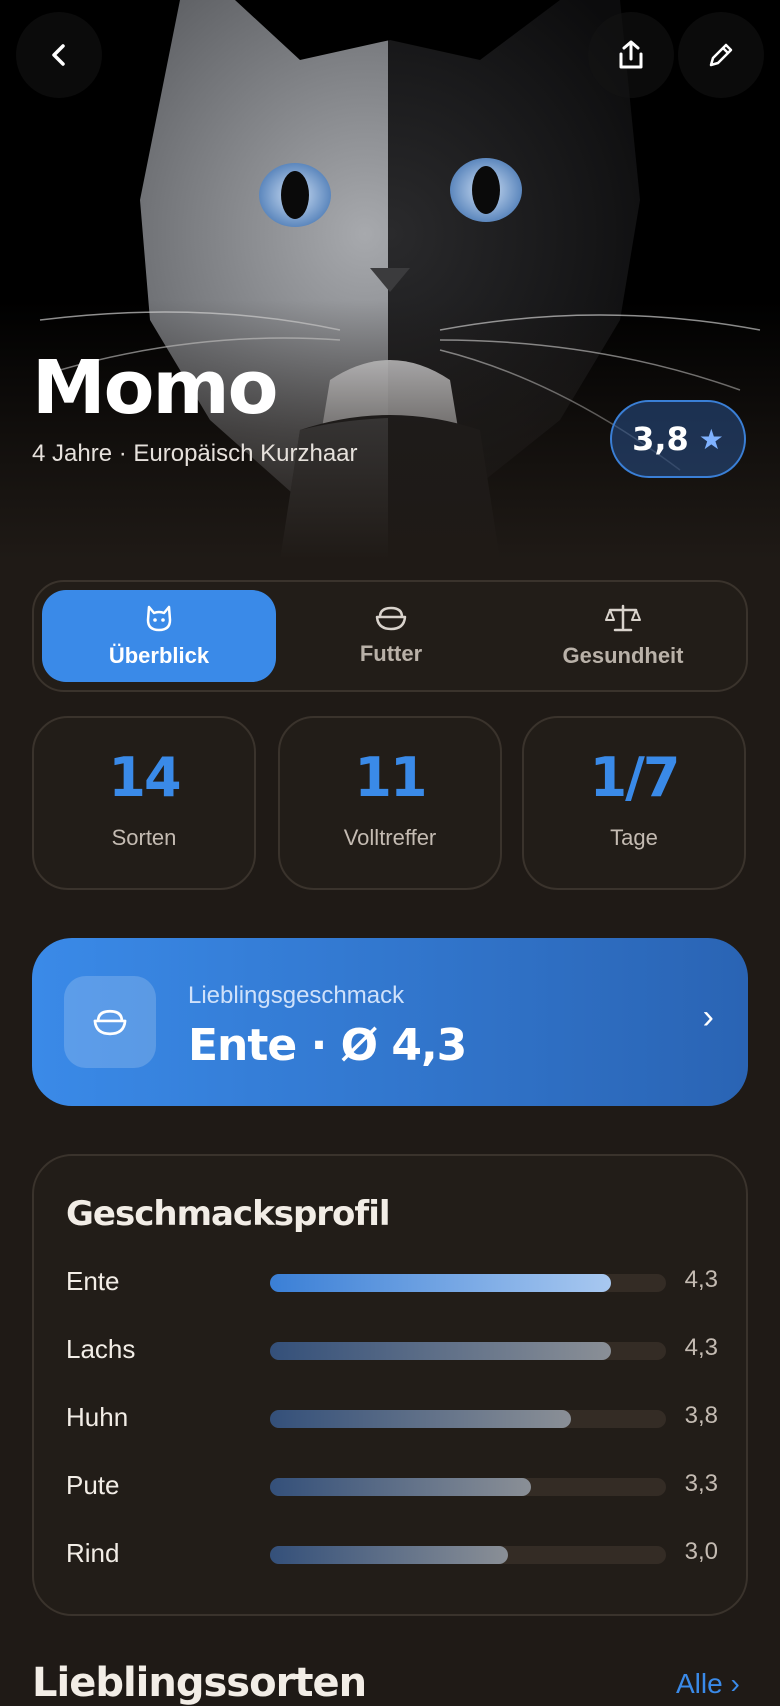 Image resolution: width=780 pixels, height=1706 pixels. What do you see at coordinates (93, 1485) in the screenshot?
I see `taste-name: Pute` at bounding box center [93, 1485].